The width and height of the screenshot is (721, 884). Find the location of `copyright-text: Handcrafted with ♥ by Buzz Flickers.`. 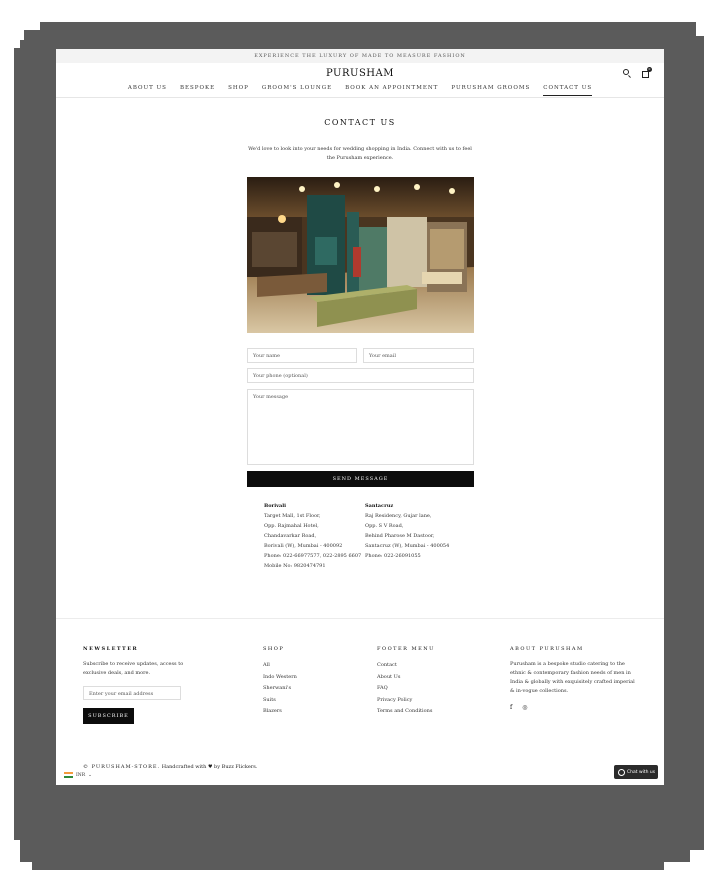

copyright-text: Handcrafted with ♥ by Buzz Flickers. is located at coordinates (209, 767).